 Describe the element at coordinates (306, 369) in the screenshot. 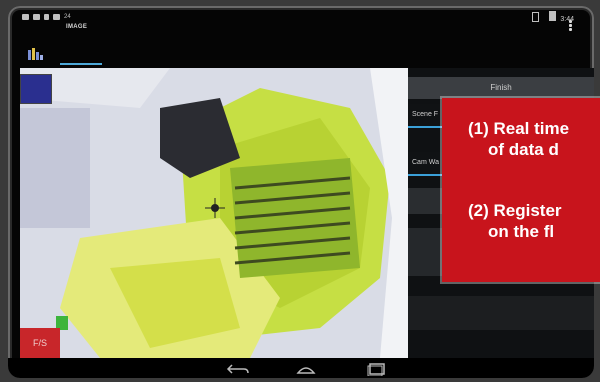

I see `home-icon` at that location.